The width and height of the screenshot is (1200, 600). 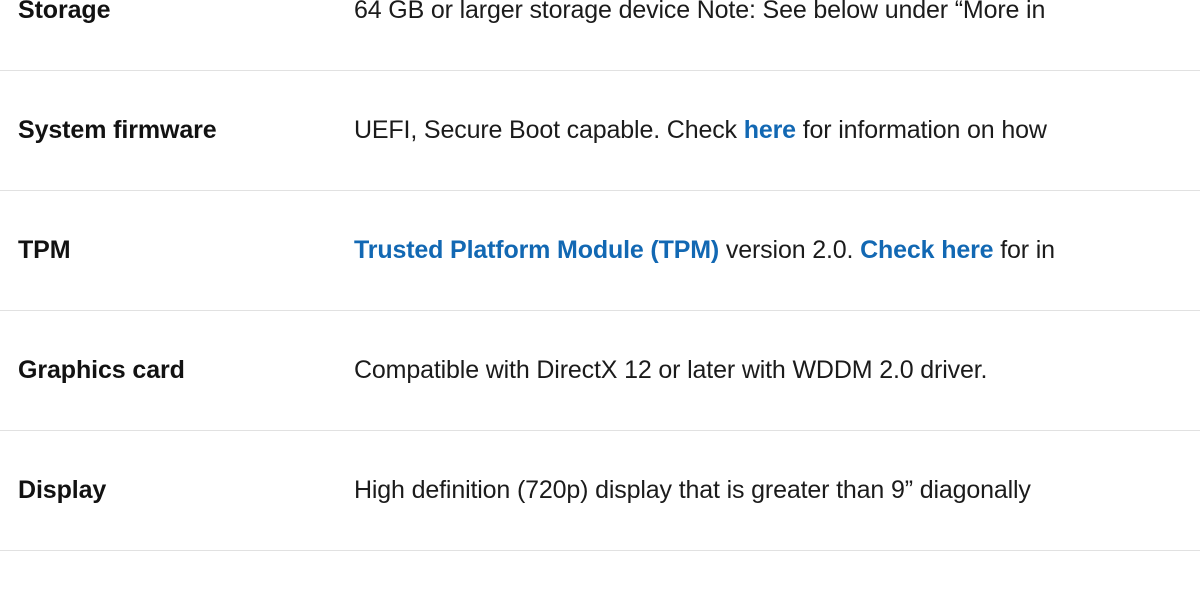 I want to click on requirement-label: Storage, so click(x=64, y=12).